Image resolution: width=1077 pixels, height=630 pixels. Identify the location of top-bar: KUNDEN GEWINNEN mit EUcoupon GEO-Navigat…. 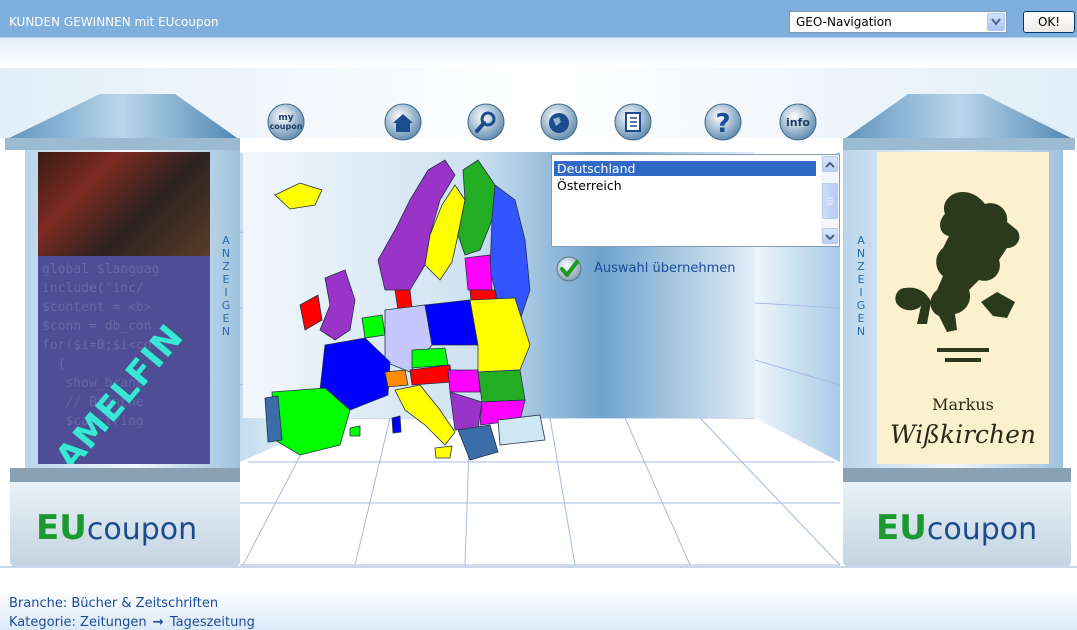
(538, 34).